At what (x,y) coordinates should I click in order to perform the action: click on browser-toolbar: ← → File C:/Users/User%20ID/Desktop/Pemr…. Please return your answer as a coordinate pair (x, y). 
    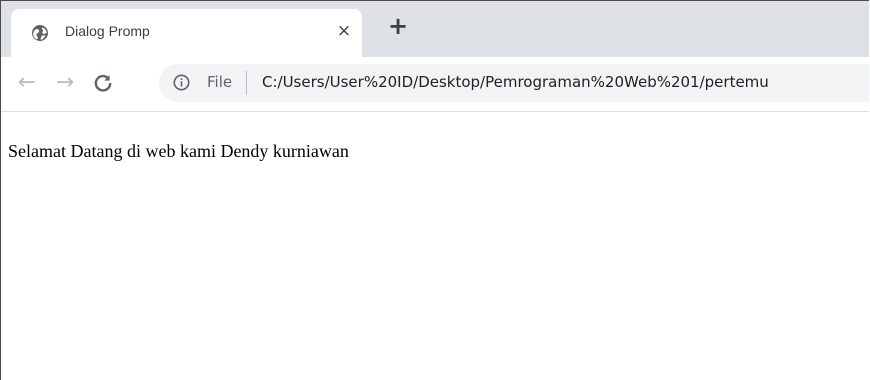
    Looking at the image, I should click on (435, 84).